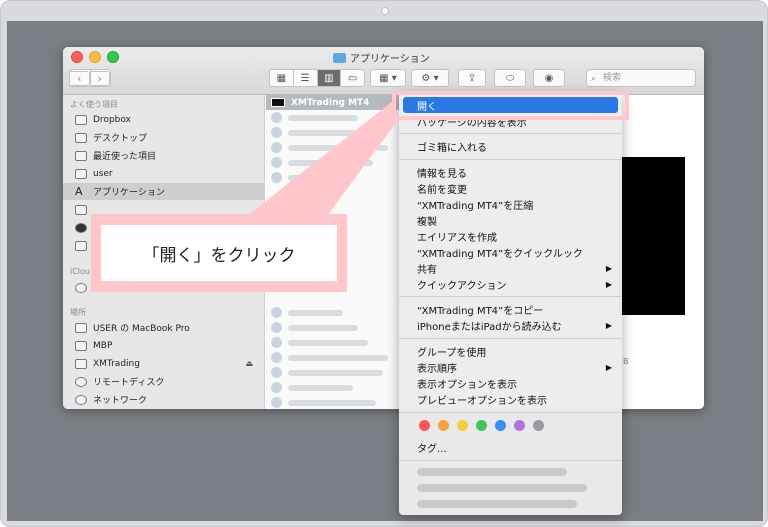 The height and width of the screenshot is (527, 768). I want to click on file-row-selected: XMTrading MT4, so click(333, 102).